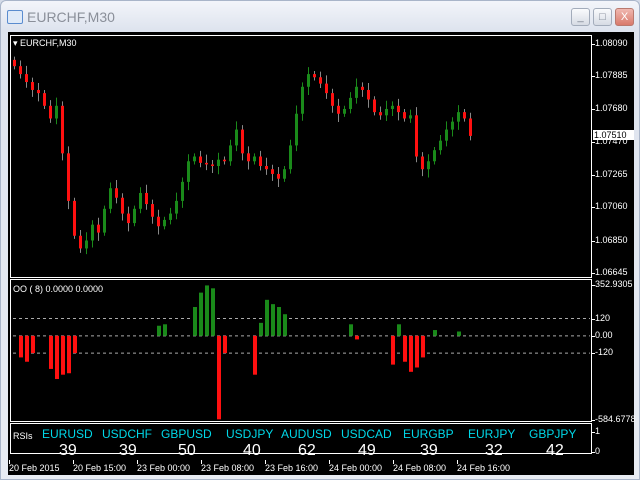  What do you see at coordinates (67, 434) in the screenshot?
I see `rsi-pair-name: EURUSD` at bounding box center [67, 434].